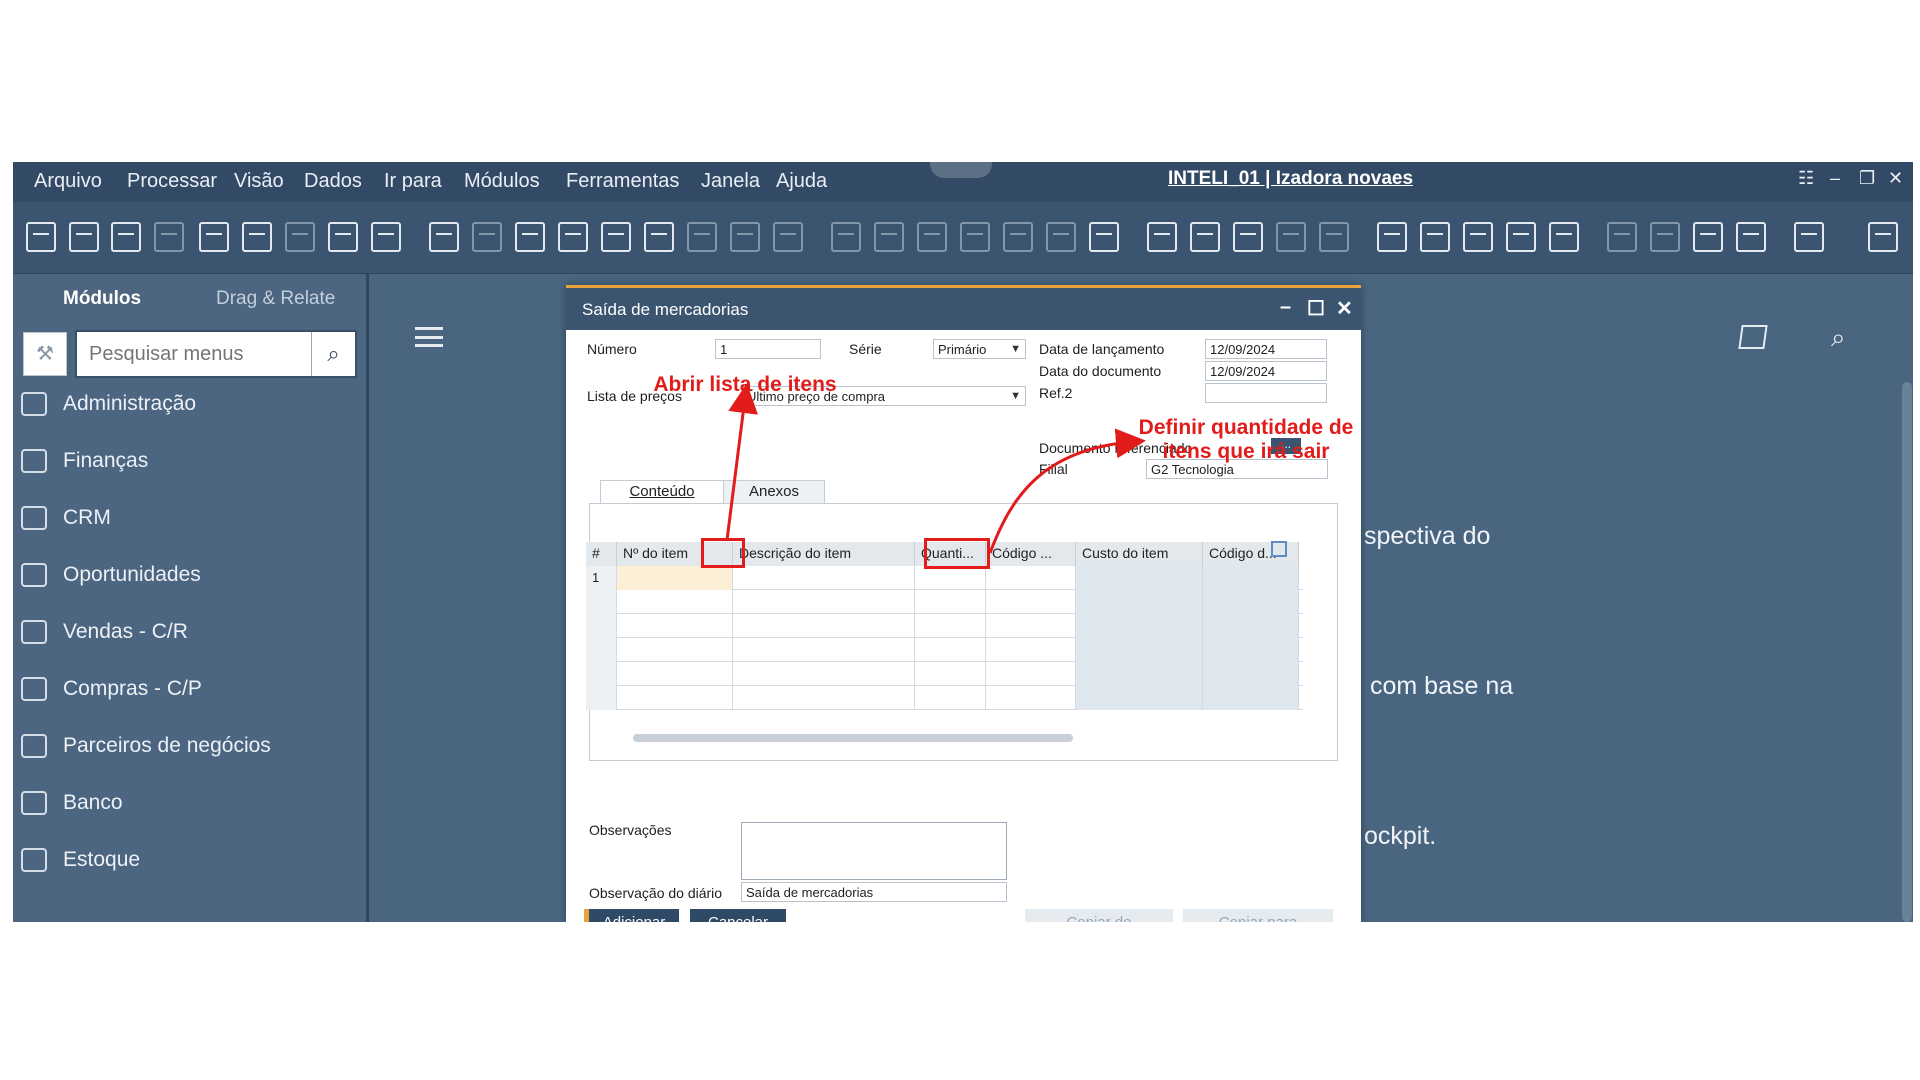 The image size is (1920, 1080). I want to click on first-record-icon, so click(530, 237).